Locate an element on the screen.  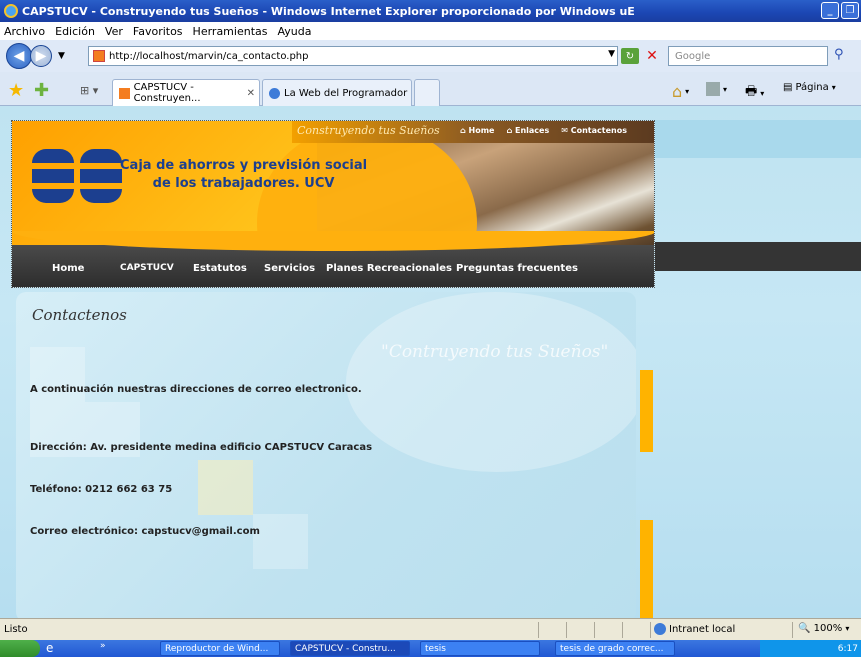
tab-favicon-icon is located at coordinates (124, 93).